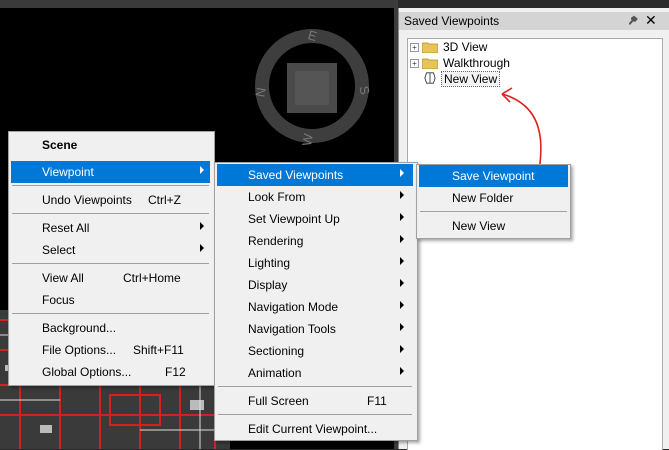  I want to click on menu-item-viewpoint: Viewpoint, so click(110, 172).